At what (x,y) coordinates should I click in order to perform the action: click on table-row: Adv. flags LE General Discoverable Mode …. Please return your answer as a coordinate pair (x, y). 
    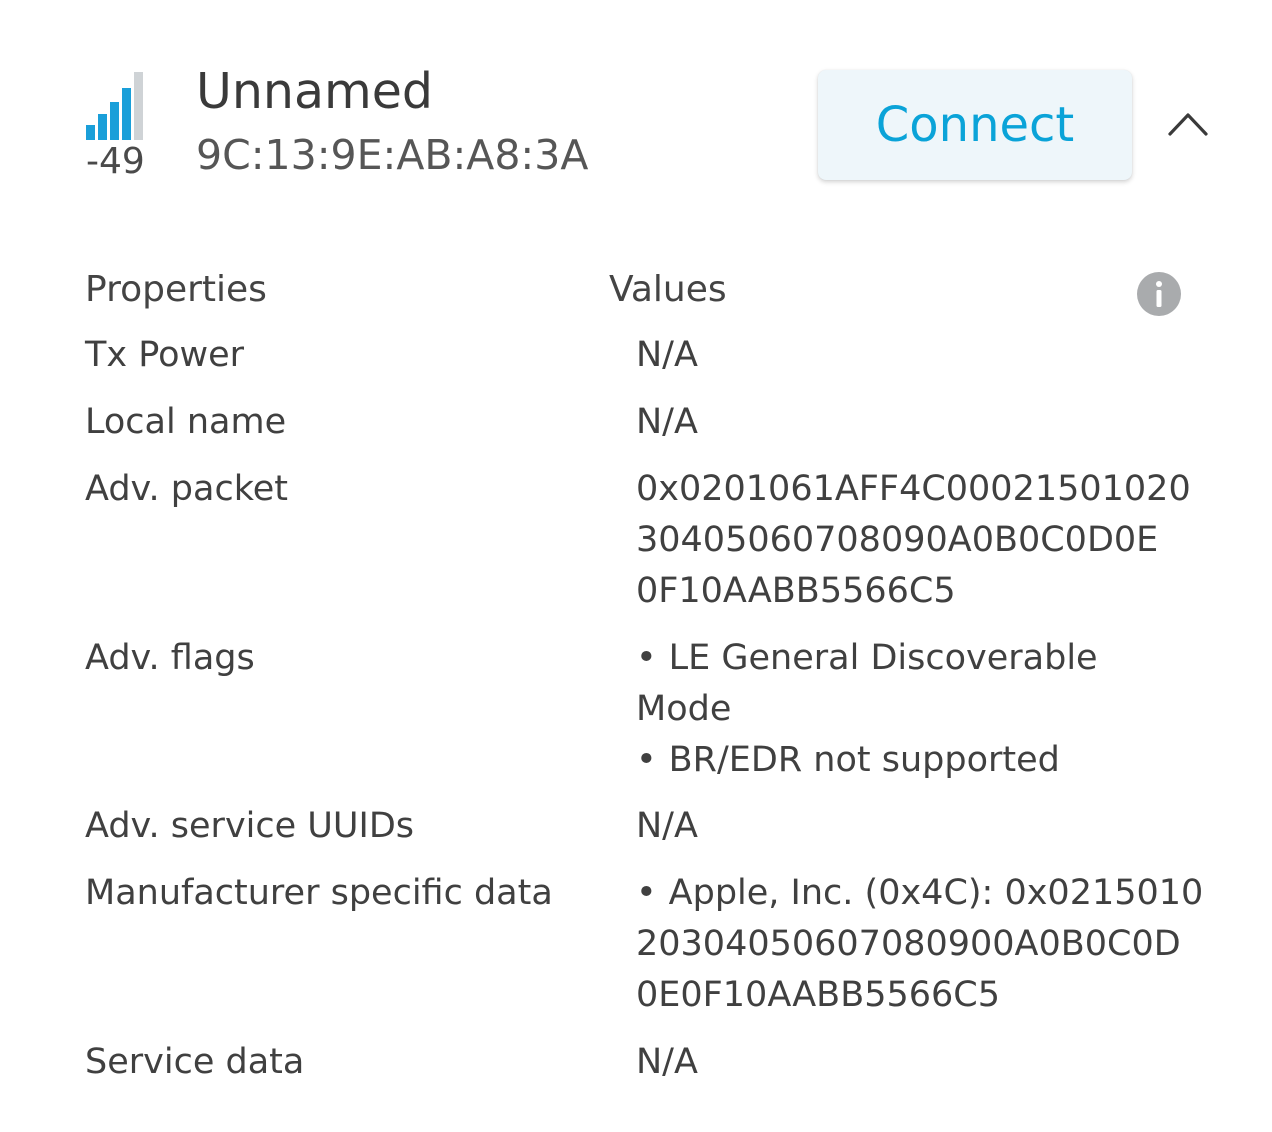
    Looking at the image, I should click on (639, 717).